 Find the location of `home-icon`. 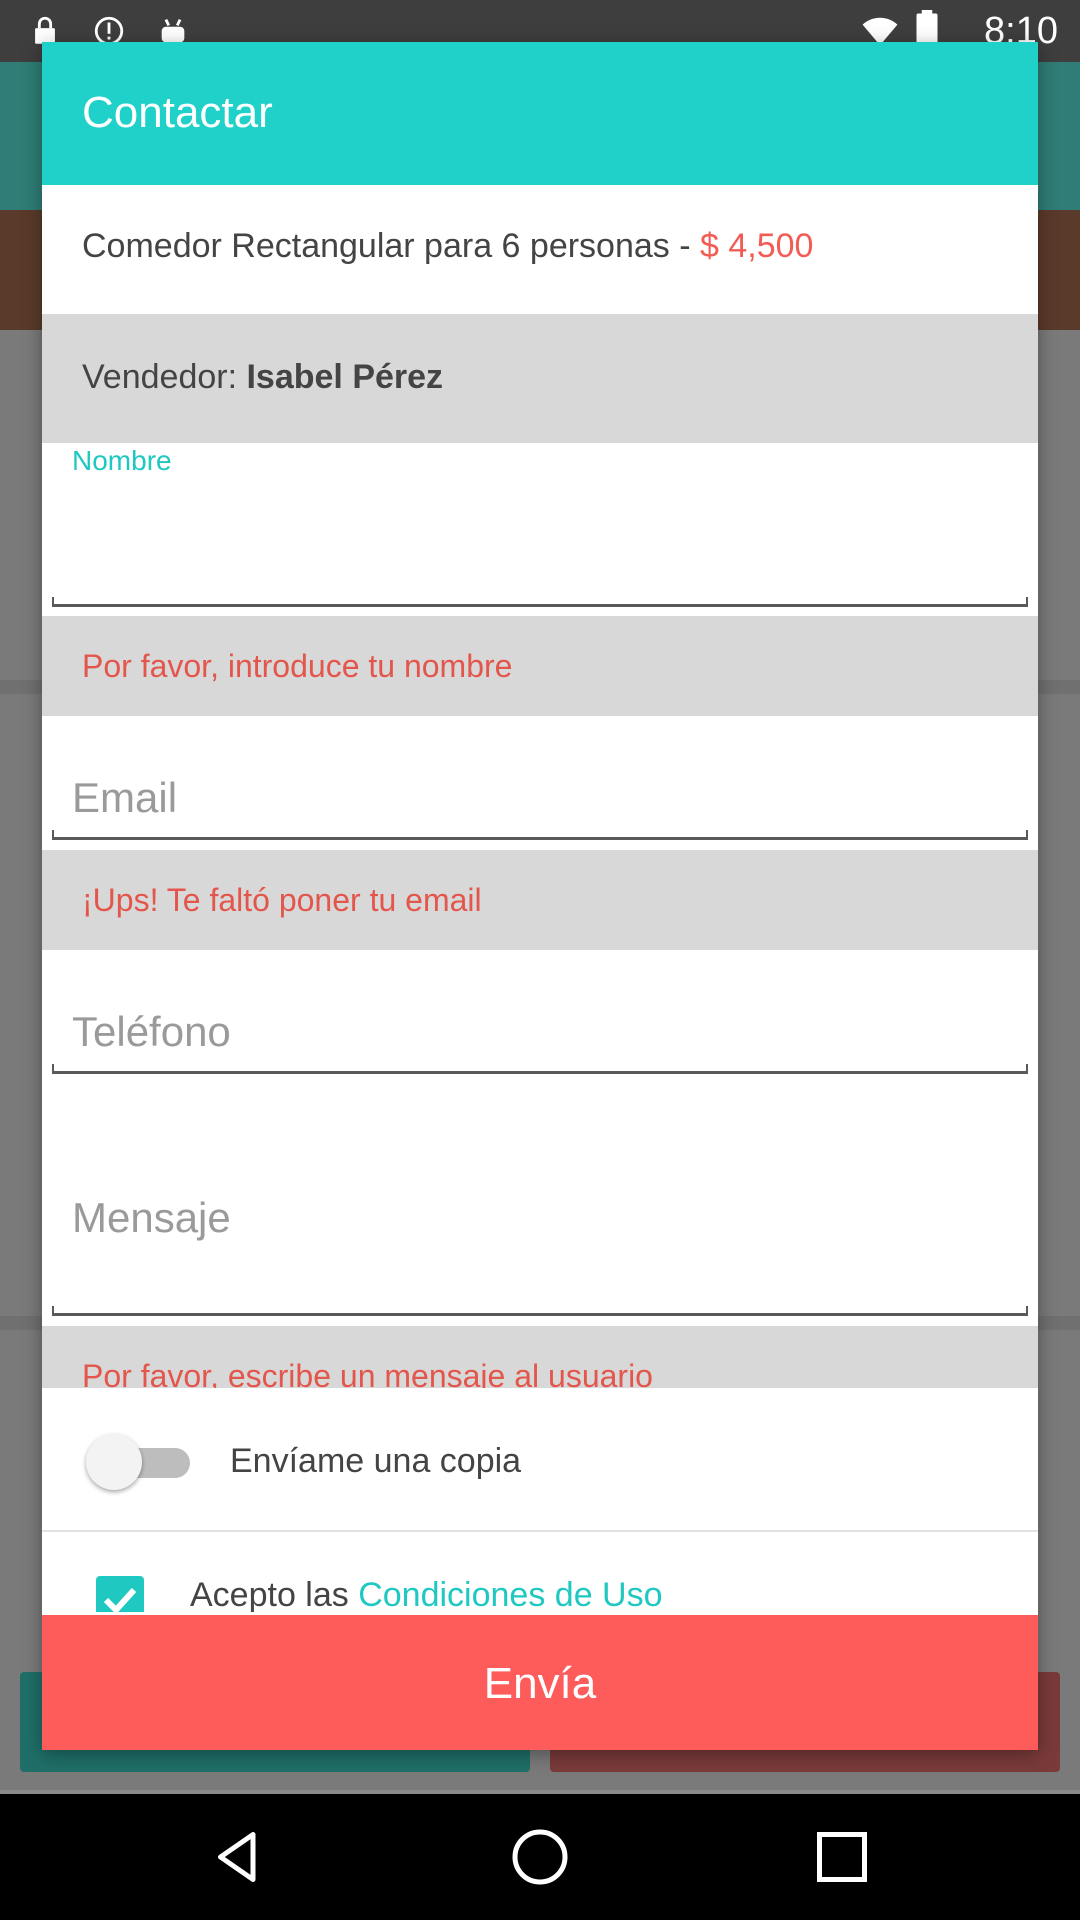

home-icon is located at coordinates (540, 1857).